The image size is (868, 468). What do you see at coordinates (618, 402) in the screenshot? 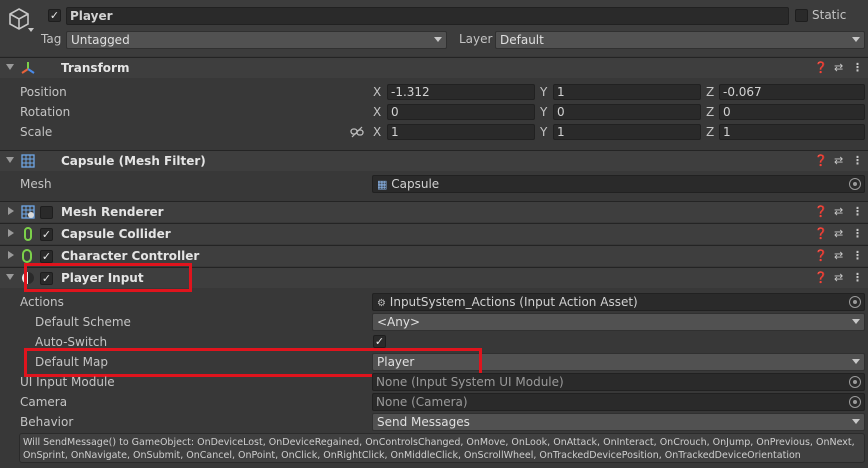
I see `camera-field: None (Camera)` at bounding box center [618, 402].